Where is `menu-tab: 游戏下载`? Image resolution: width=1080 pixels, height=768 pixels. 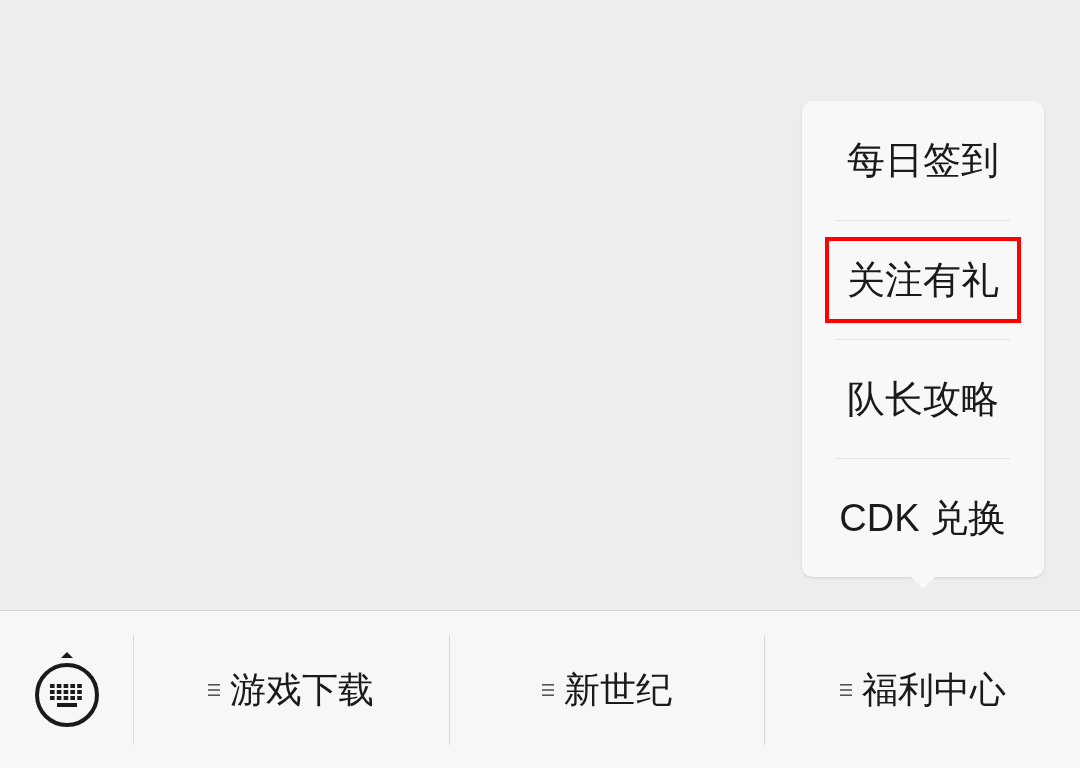
menu-tab: 游戏下载 is located at coordinates (291, 689).